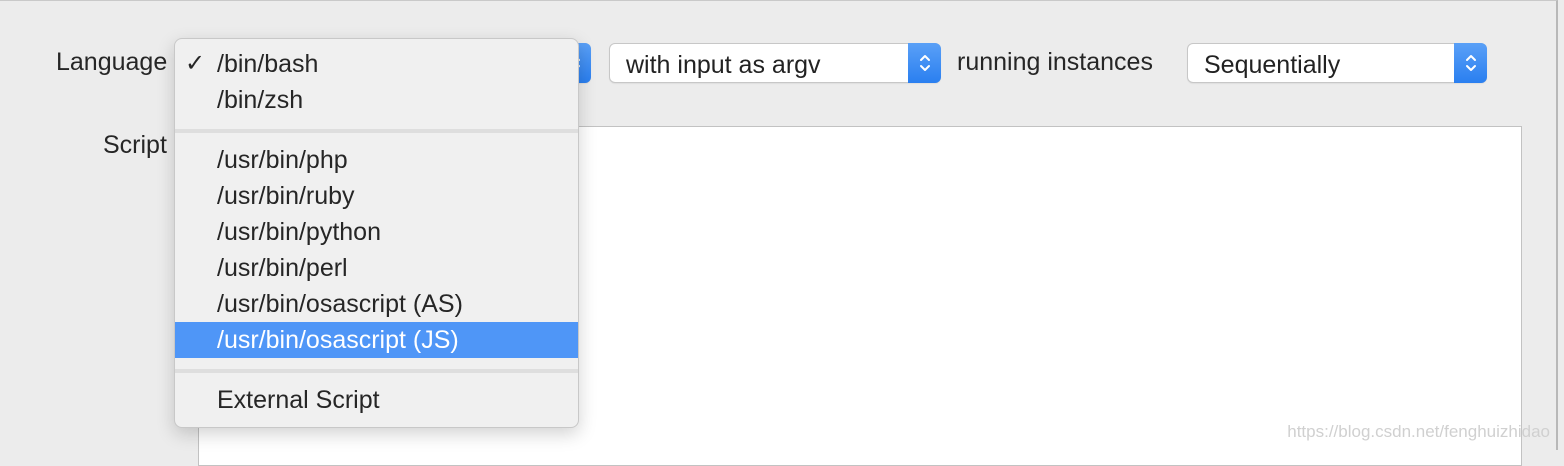 This screenshot has width=1564, height=466. What do you see at coordinates (282, 268) in the screenshot?
I see `menu-item-label: /usr/bin/perl` at bounding box center [282, 268].